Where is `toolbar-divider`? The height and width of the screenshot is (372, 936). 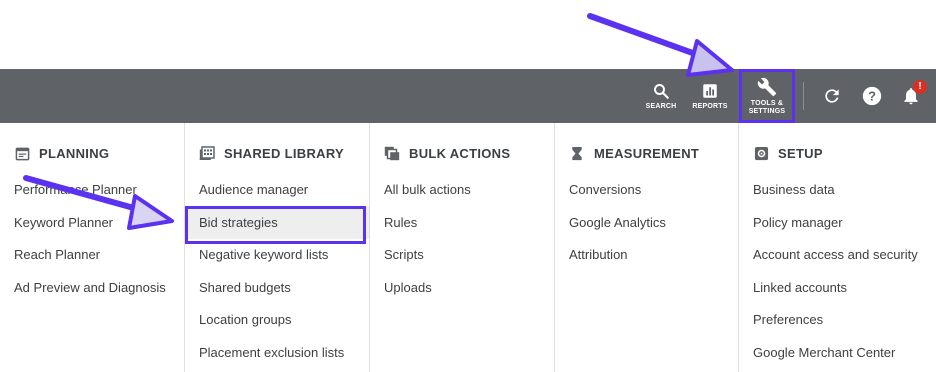
toolbar-divider is located at coordinates (803, 96).